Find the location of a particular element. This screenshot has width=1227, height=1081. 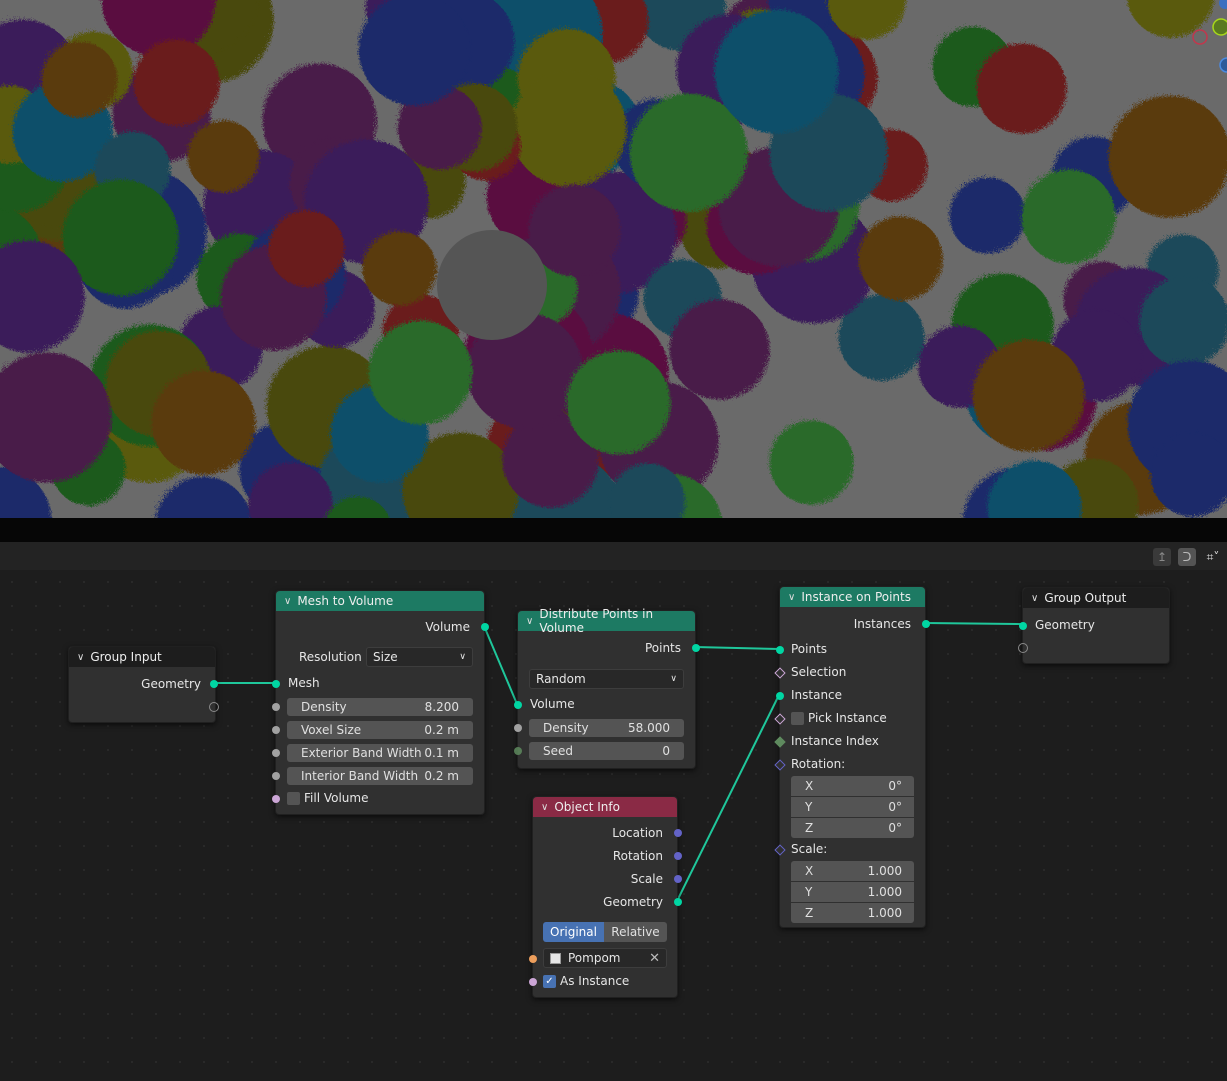

socket-label: Scale is located at coordinates (646, 879).